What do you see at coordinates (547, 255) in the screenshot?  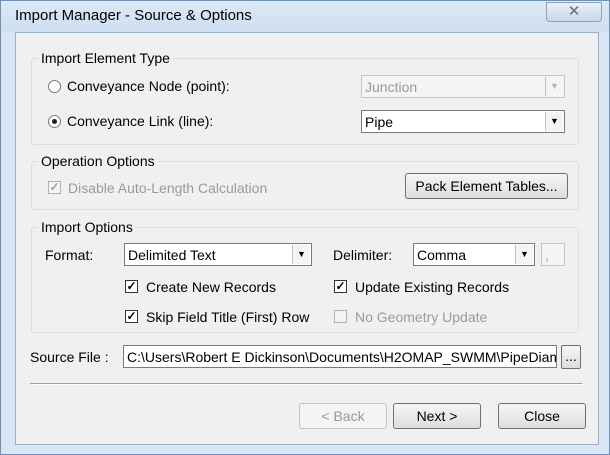 I see `custom-delimiter-value: ,` at bounding box center [547, 255].